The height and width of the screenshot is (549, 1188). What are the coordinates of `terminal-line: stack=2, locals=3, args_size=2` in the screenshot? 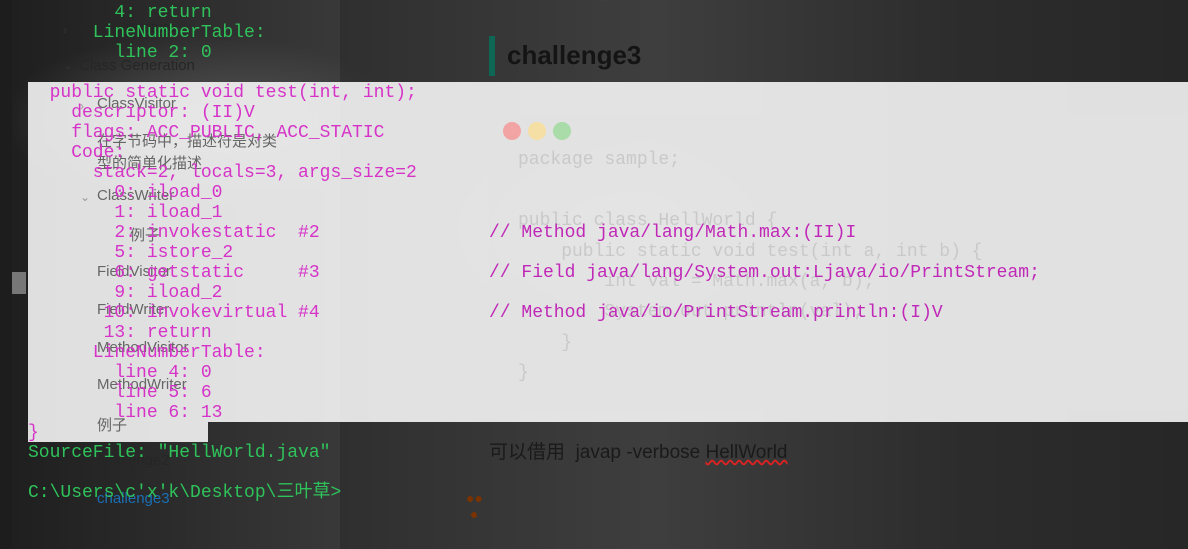 It's located at (222, 173).